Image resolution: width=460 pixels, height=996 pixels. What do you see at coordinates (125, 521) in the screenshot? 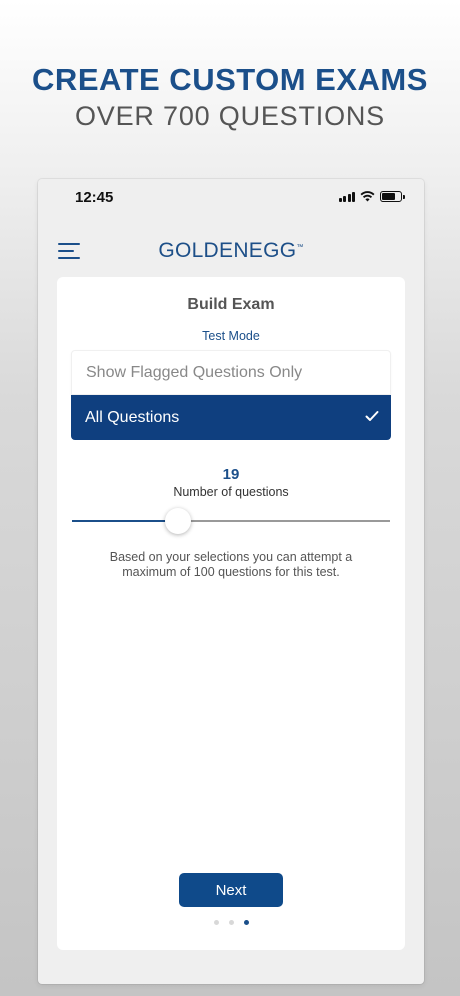
I see `slider-fill` at bounding box center [125, 521].